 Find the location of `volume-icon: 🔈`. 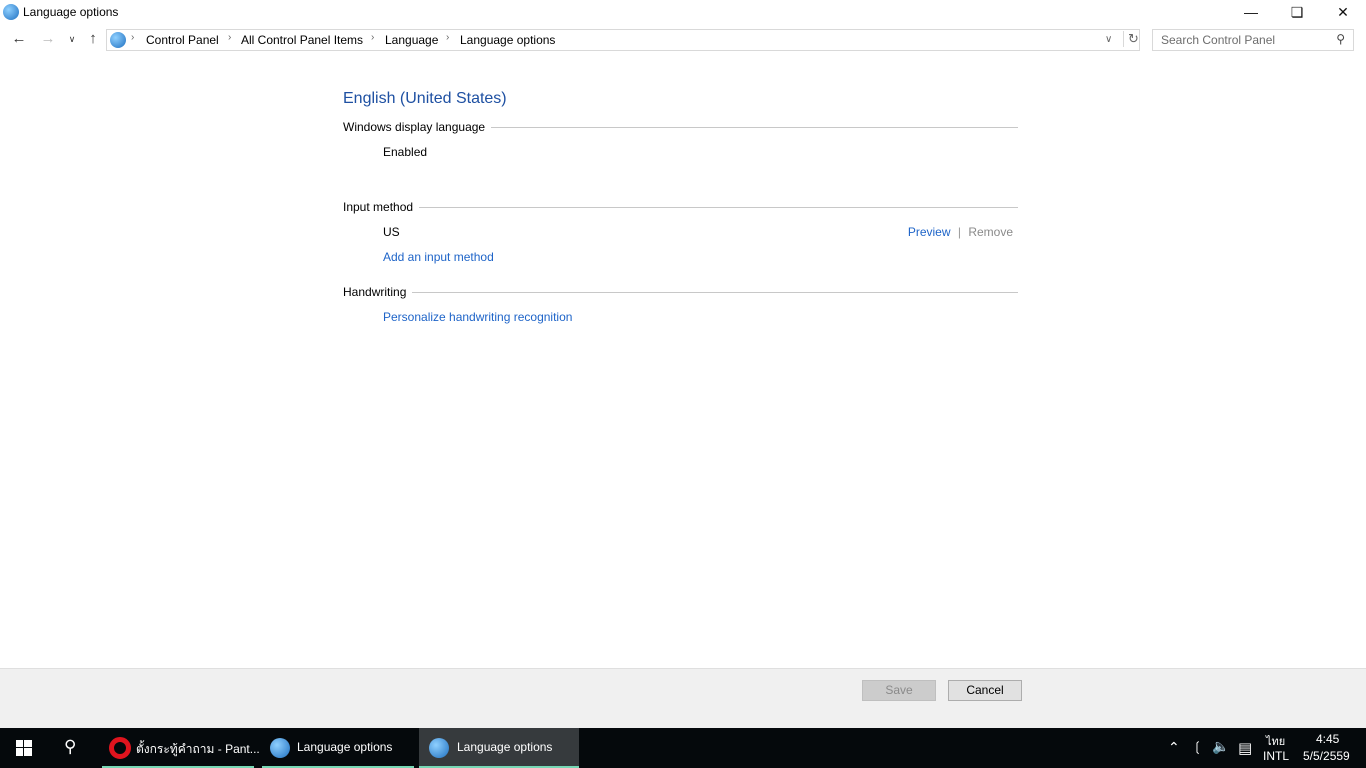

volume-icon: 🔈 is located at coordinates (1220, 746).